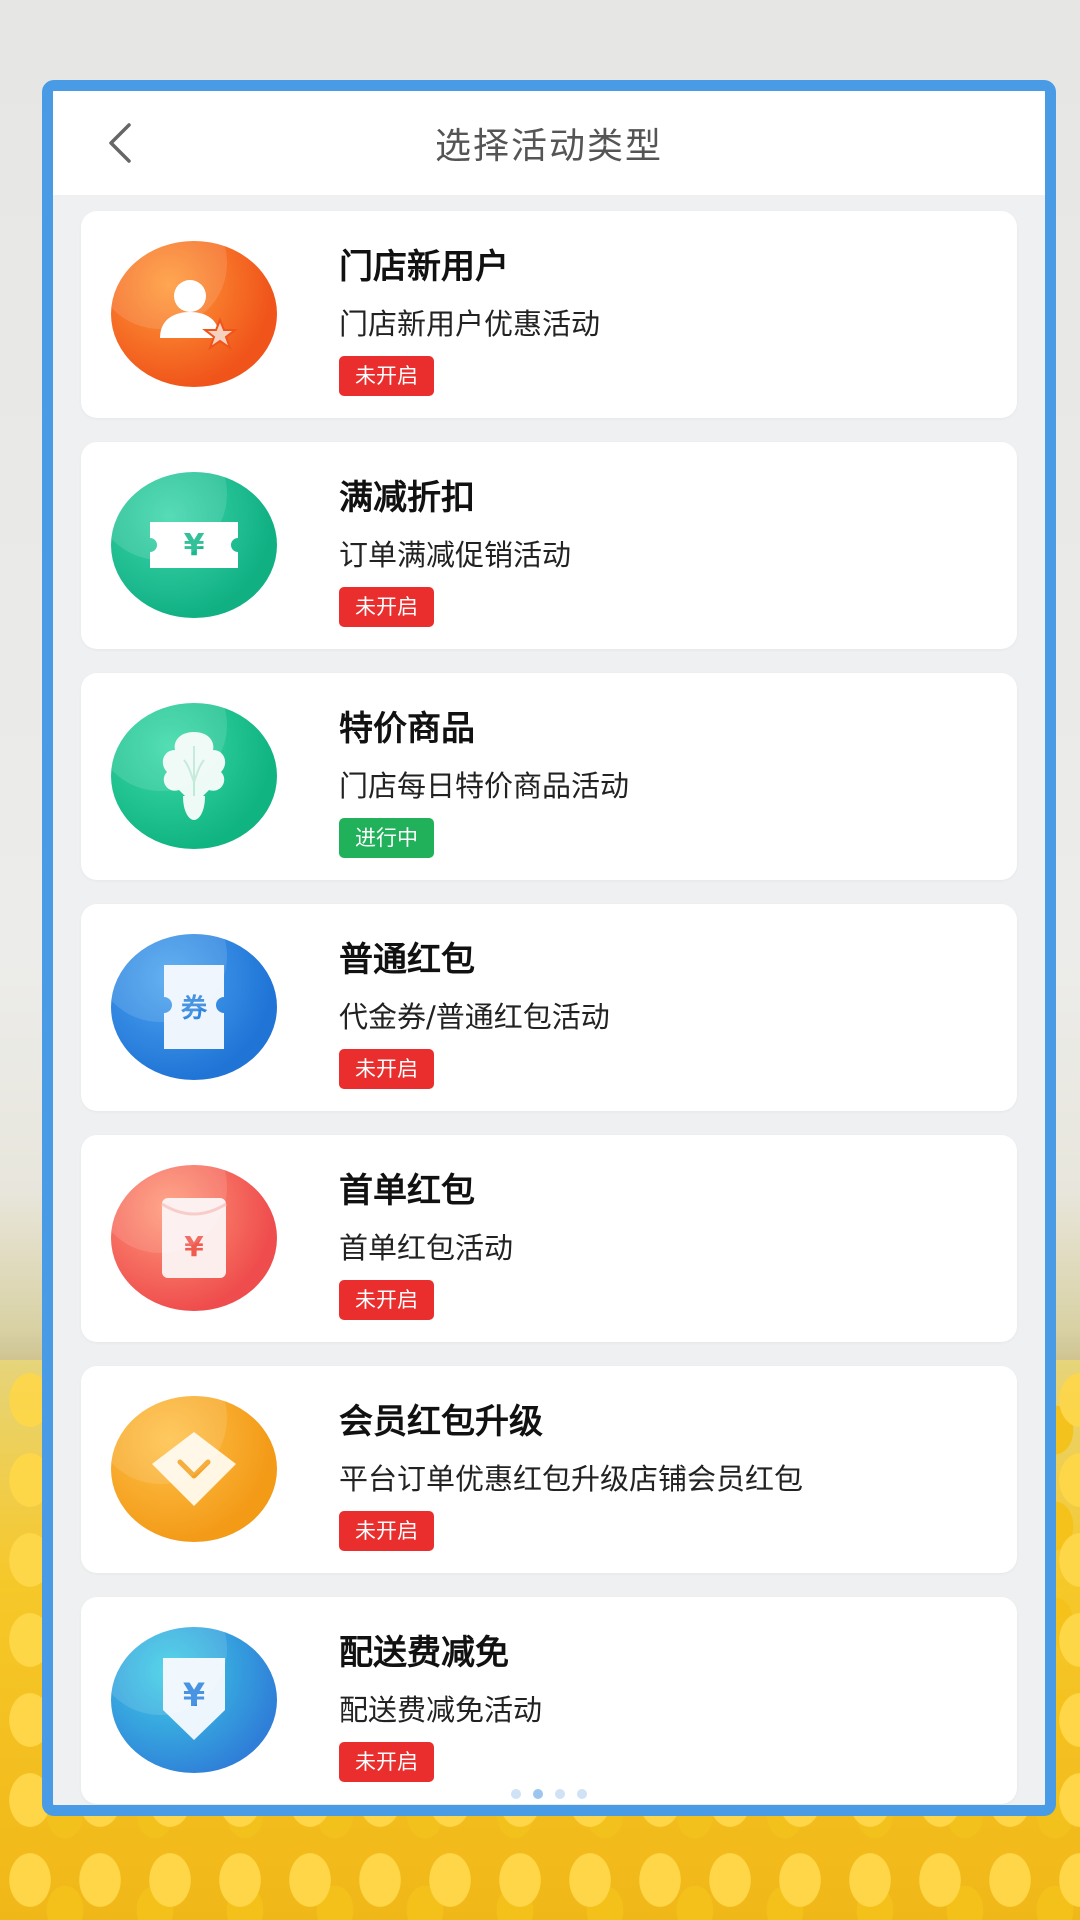 This screenshot has width=1080, height=1920. I want to click on activity-card-full-reduction: ¥ 满减折扣 订单满减促销活动 未开启, so click(549, 545).